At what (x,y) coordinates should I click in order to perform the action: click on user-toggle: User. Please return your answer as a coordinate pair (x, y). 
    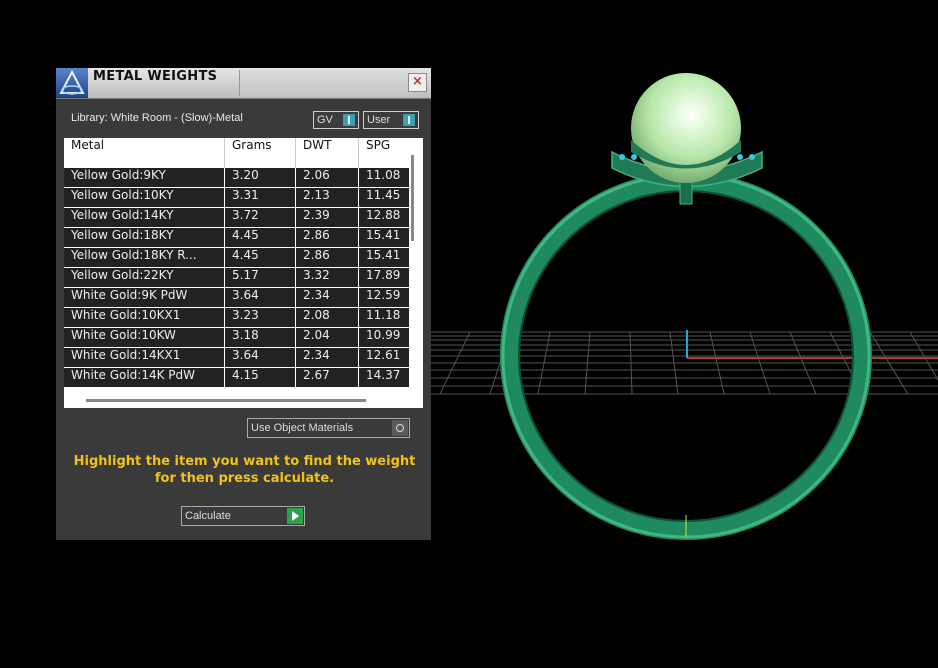
    Looking at the image, I should click on (391, 120).